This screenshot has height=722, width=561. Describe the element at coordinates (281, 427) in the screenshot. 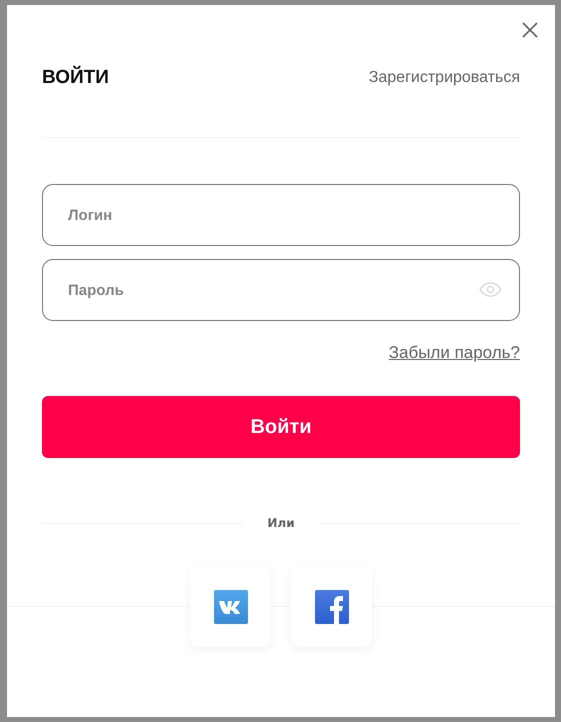

I see `login-button: Войти` at that location.